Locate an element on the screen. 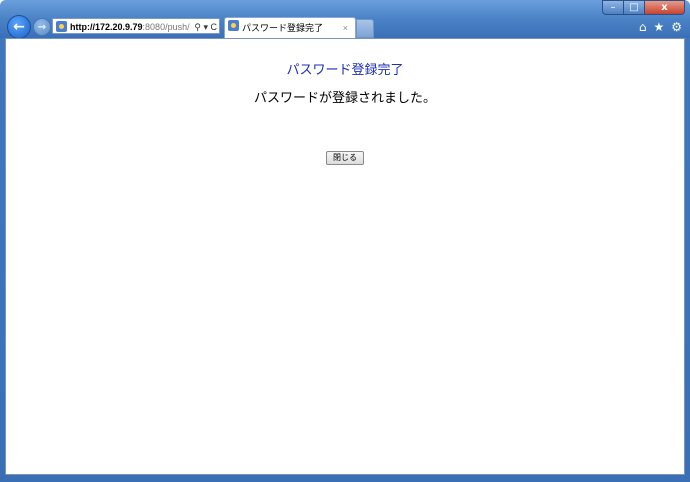  tab-close-button: × is located at coordinates (345, 28).